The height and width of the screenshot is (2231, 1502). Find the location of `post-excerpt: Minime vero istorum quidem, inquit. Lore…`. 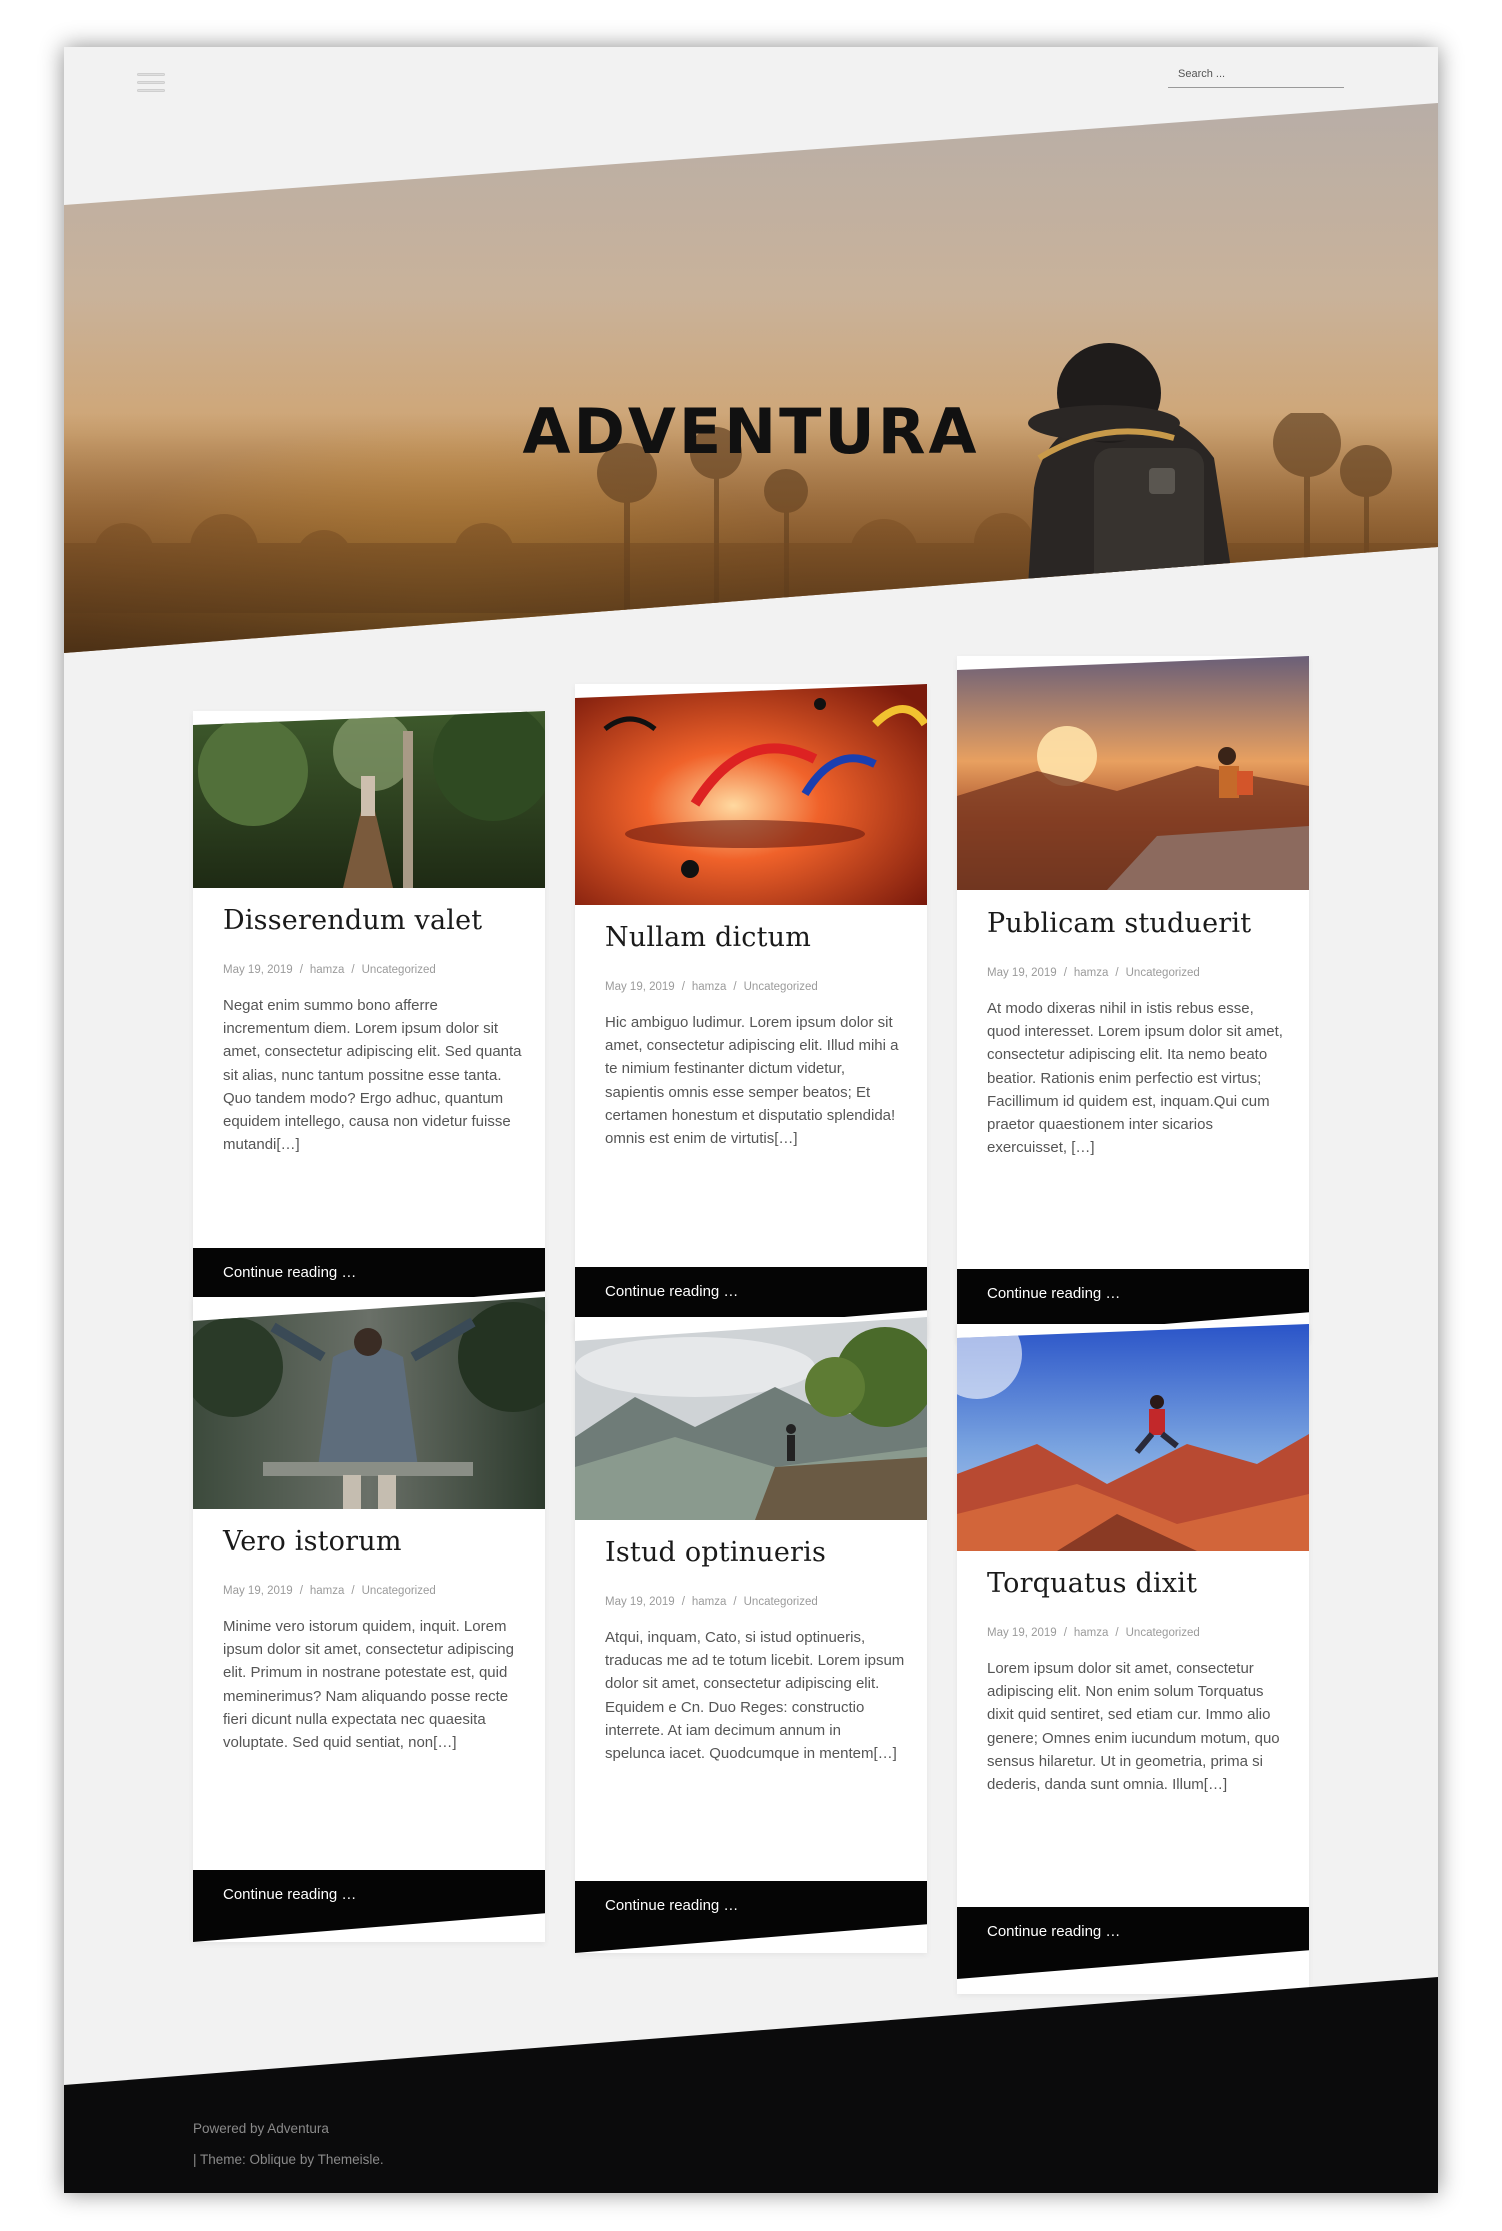

post-excerpt: Minime vero istorum quidem, inquit. Lore… is located at coordinates (368, 1685).